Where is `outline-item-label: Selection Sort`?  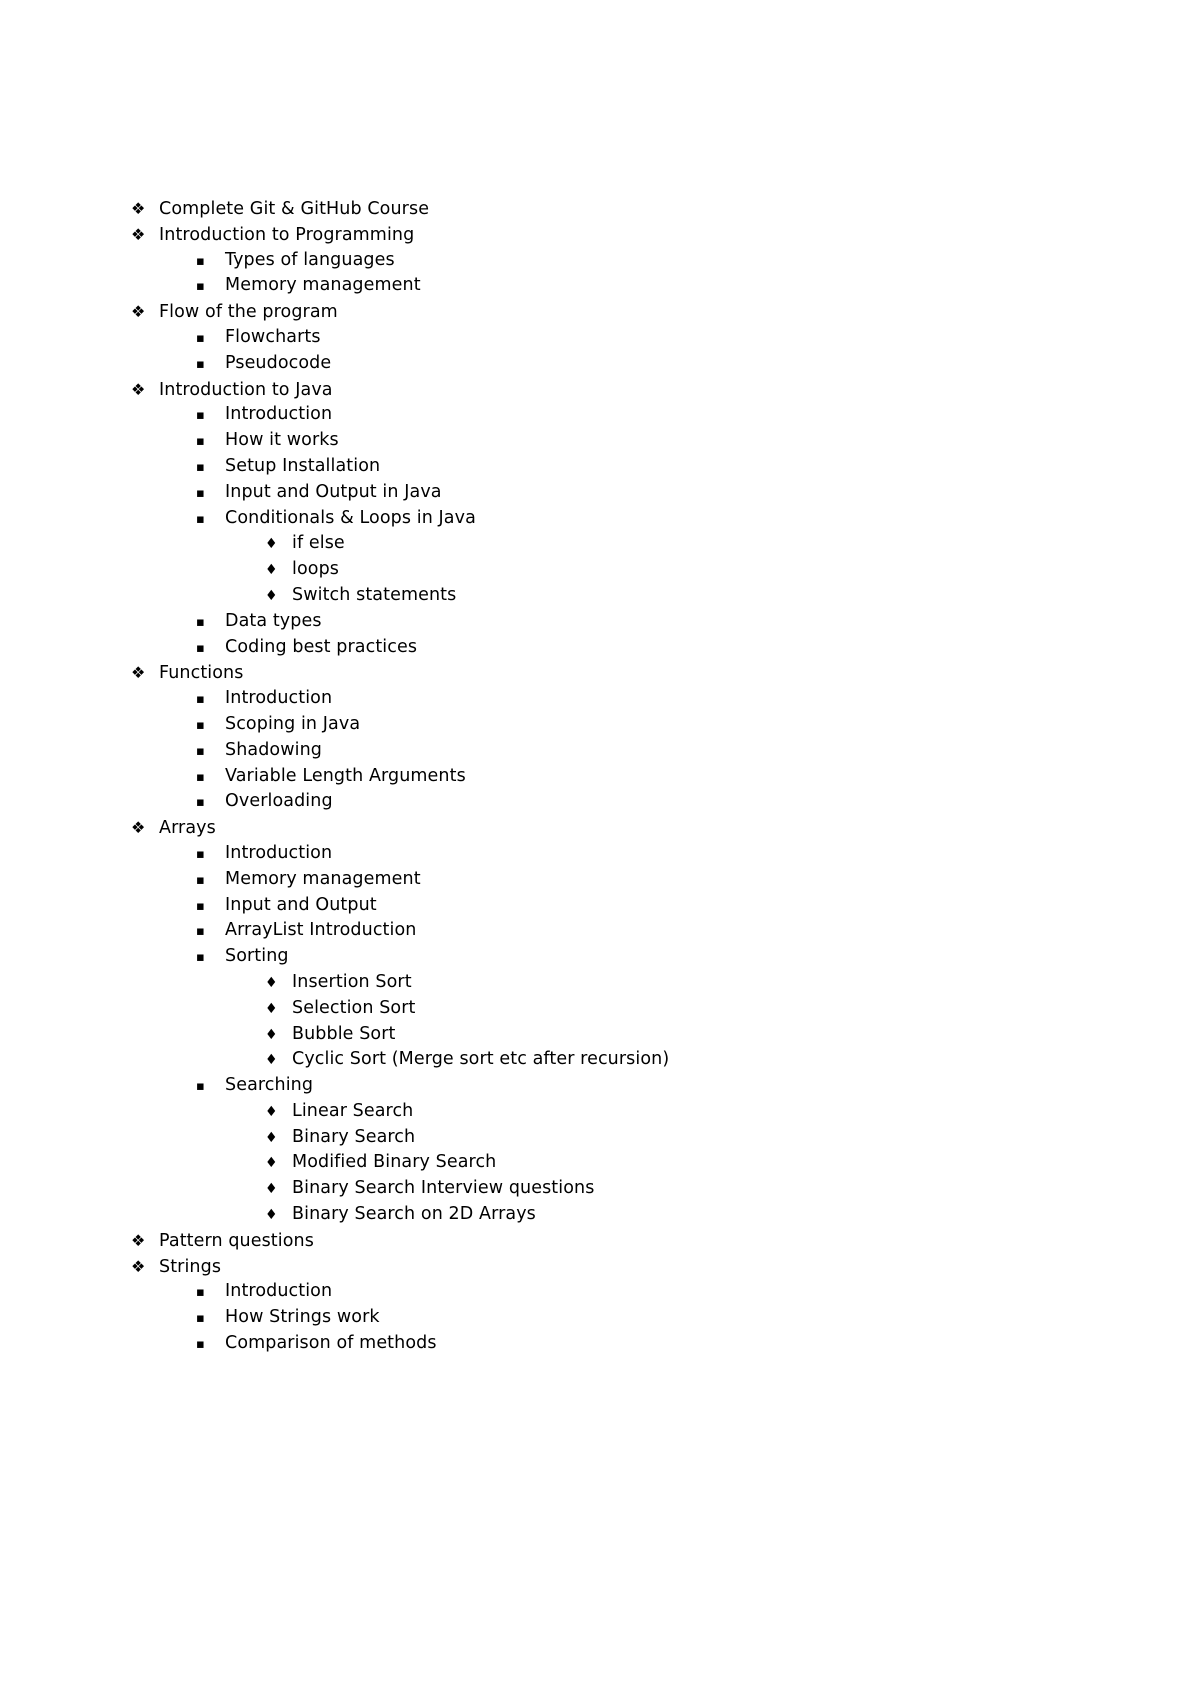
outline-item-label: Selection Sort is located at coordinates (354, 1007).